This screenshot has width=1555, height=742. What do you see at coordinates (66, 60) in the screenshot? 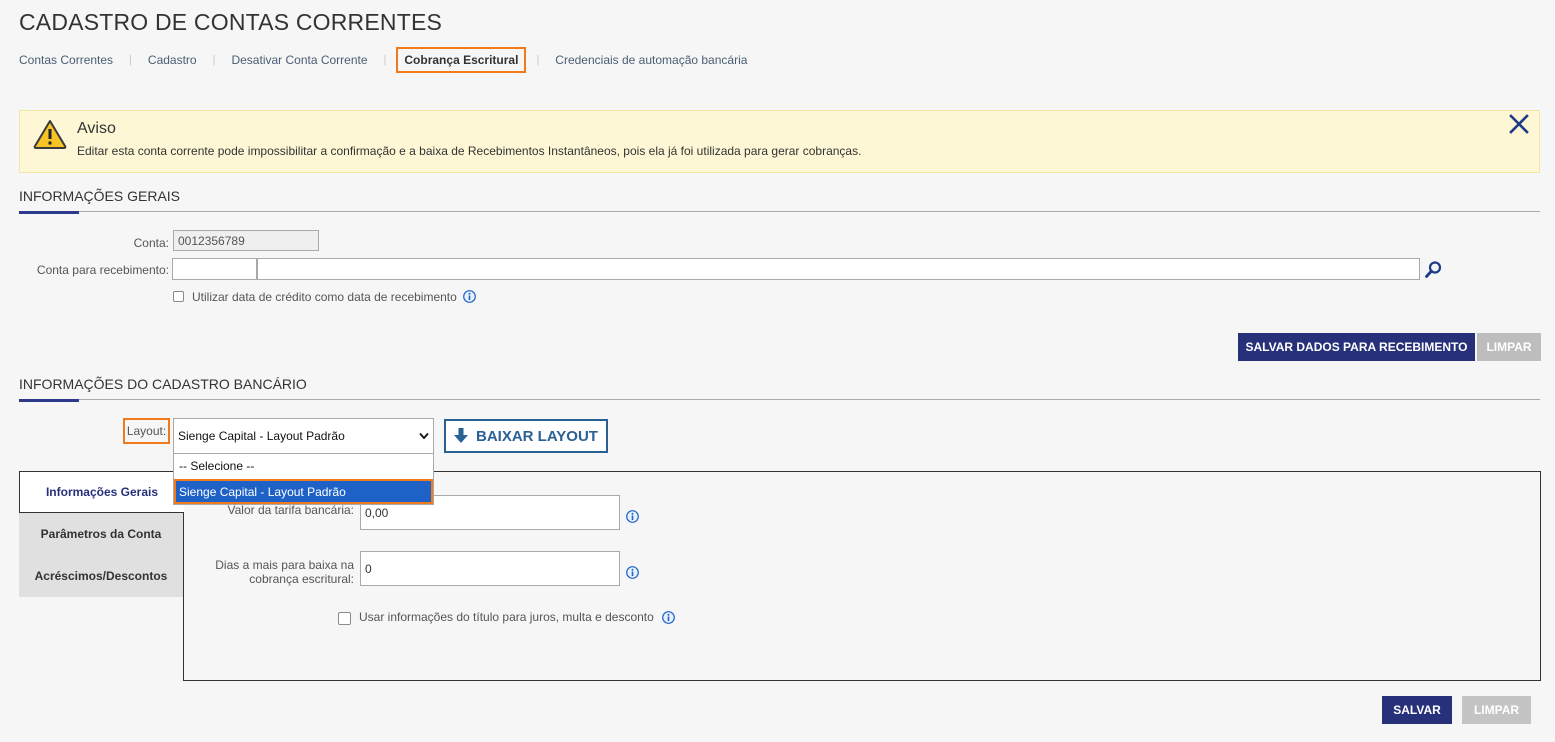
I see `nav-item-contas-correntes: Contas Correntes` at bounding box center [66, 60].